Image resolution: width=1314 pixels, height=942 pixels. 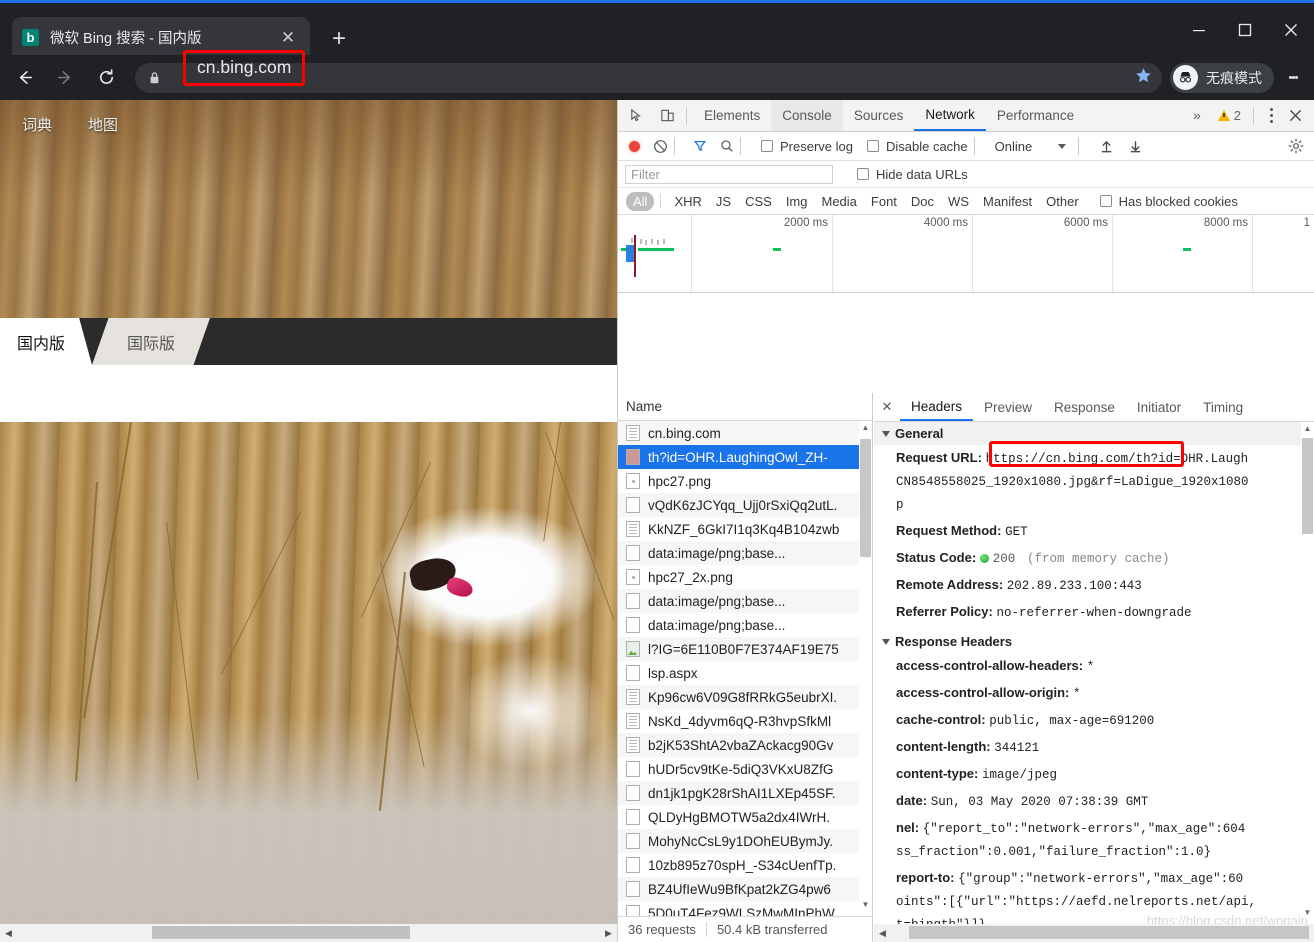 What do you see at coordinates (884, 201) in the screenshot?
I see `type-filter-font: Font` at bounding box center [884, 201].